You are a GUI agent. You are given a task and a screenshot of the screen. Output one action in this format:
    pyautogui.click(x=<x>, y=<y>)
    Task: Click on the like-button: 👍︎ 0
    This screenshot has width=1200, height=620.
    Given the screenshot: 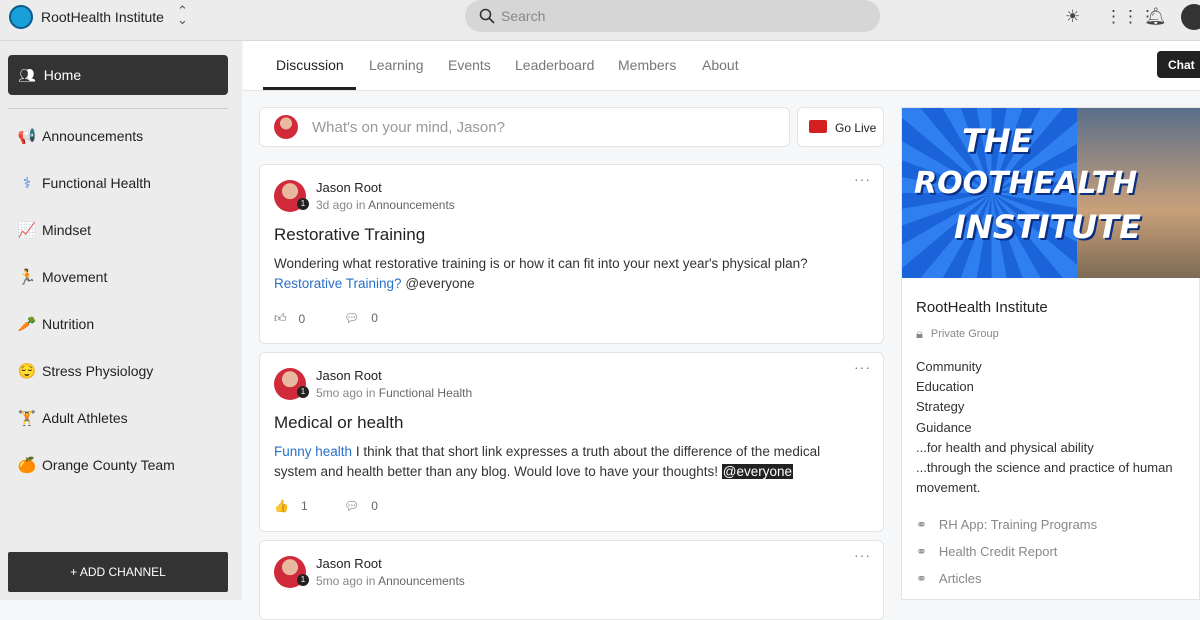 What is the action you would take?
    pyautogui.click(x=289, y=318)
    